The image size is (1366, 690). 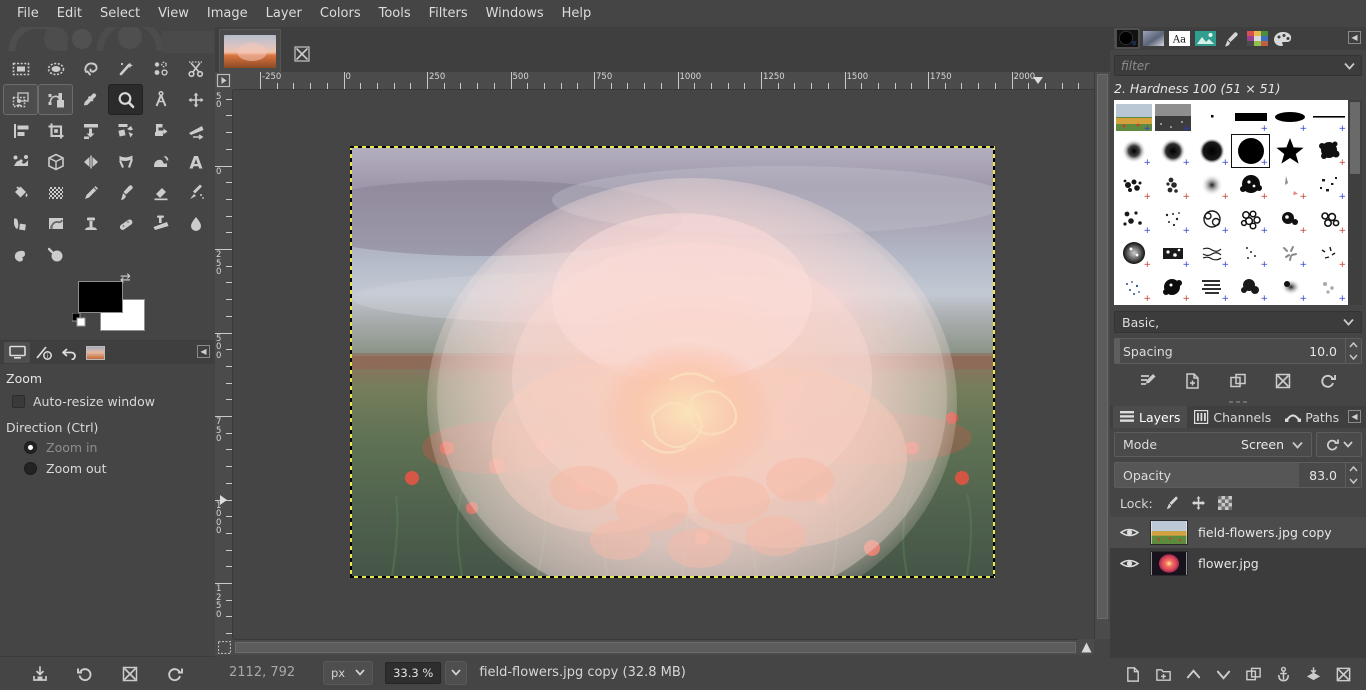 I want to click on tool-mypaint-brush, so click(x=55, y=223).